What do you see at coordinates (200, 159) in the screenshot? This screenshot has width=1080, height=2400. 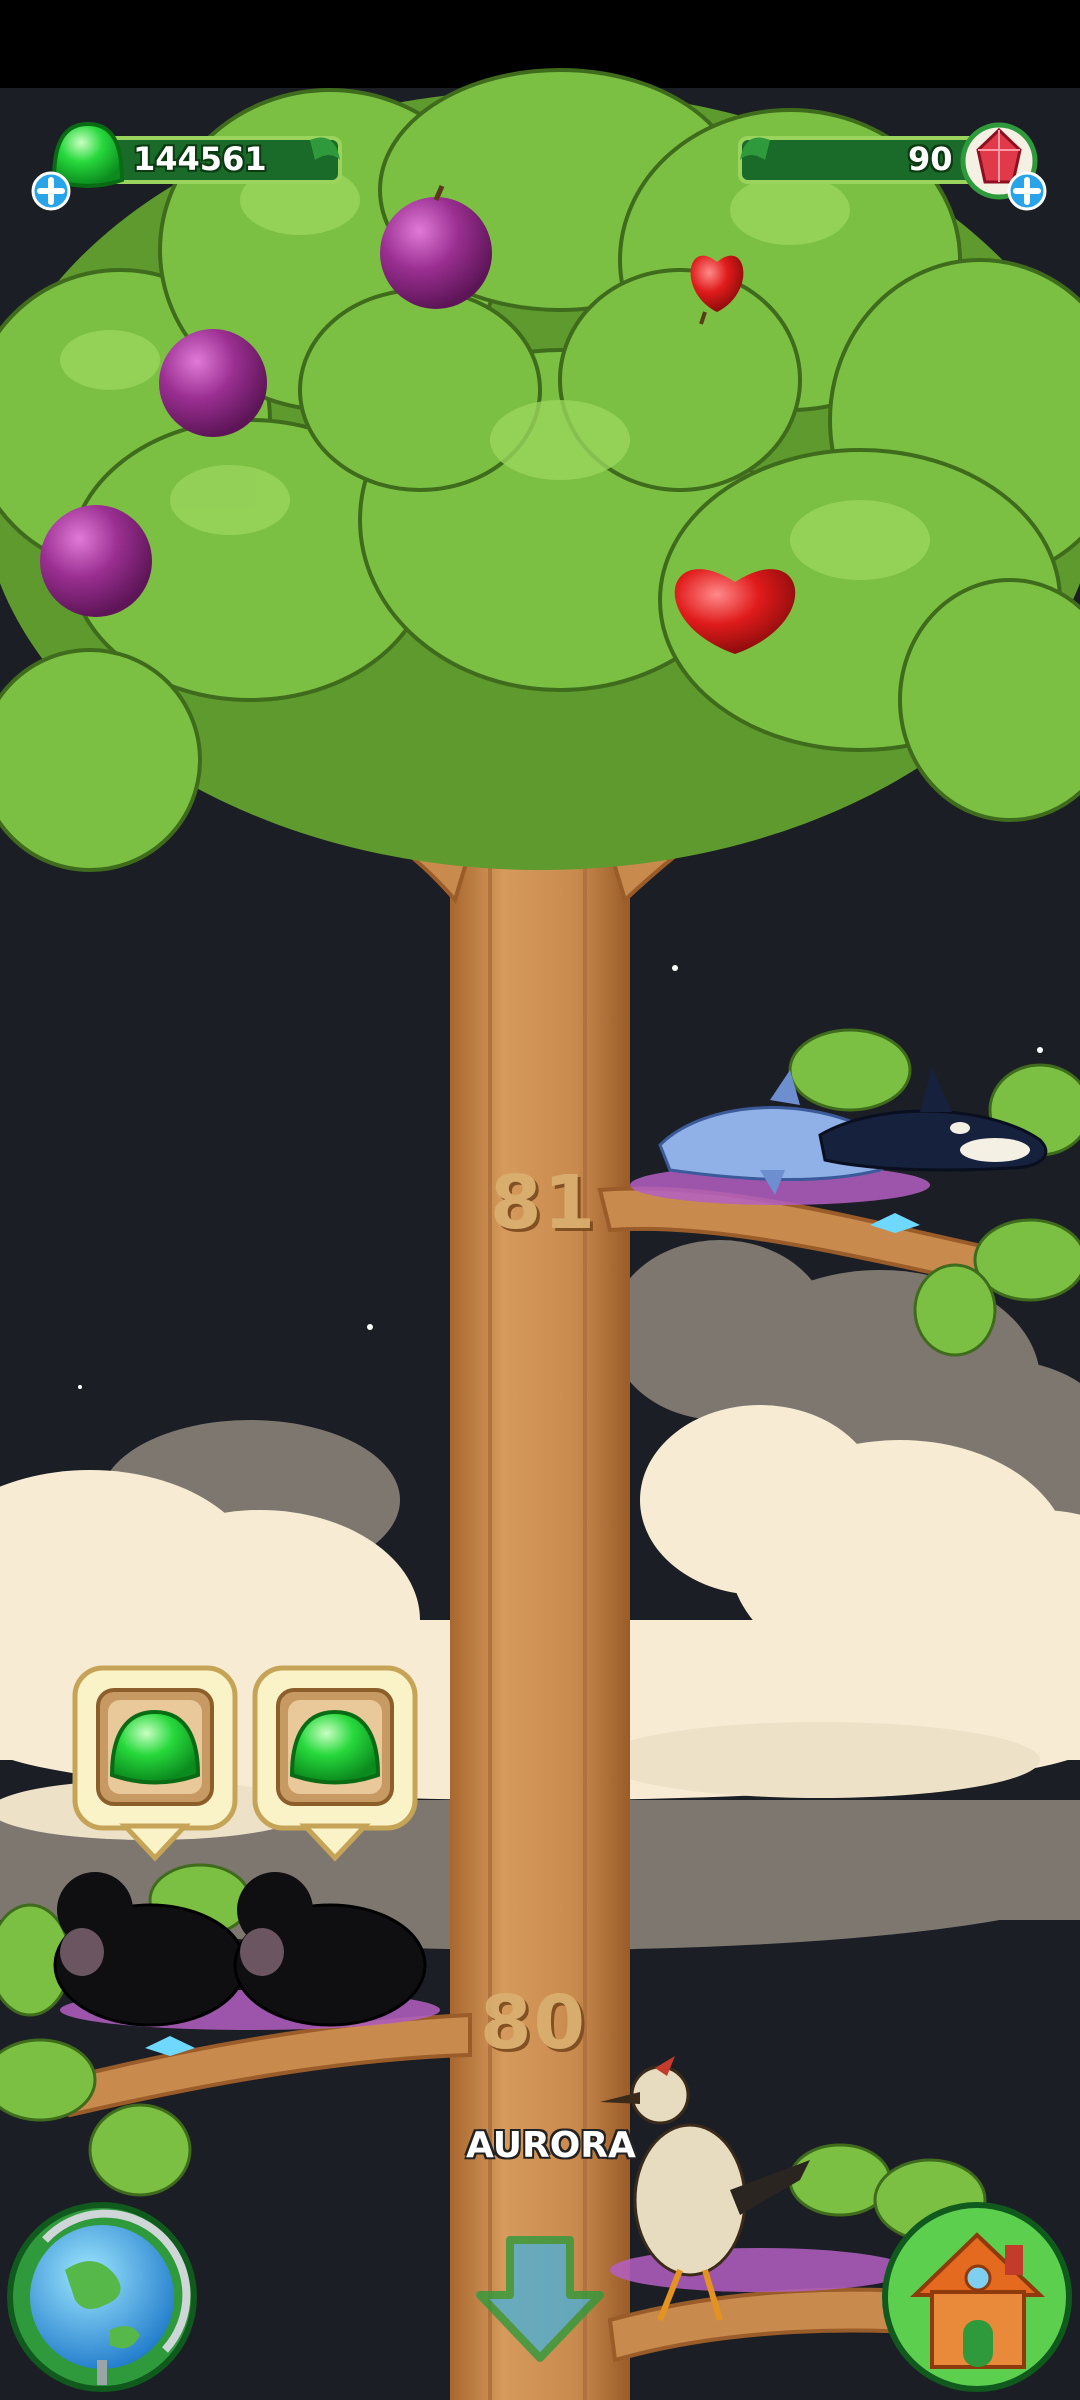 I see `gems-value: 144561` at bounding box center [200, 159].